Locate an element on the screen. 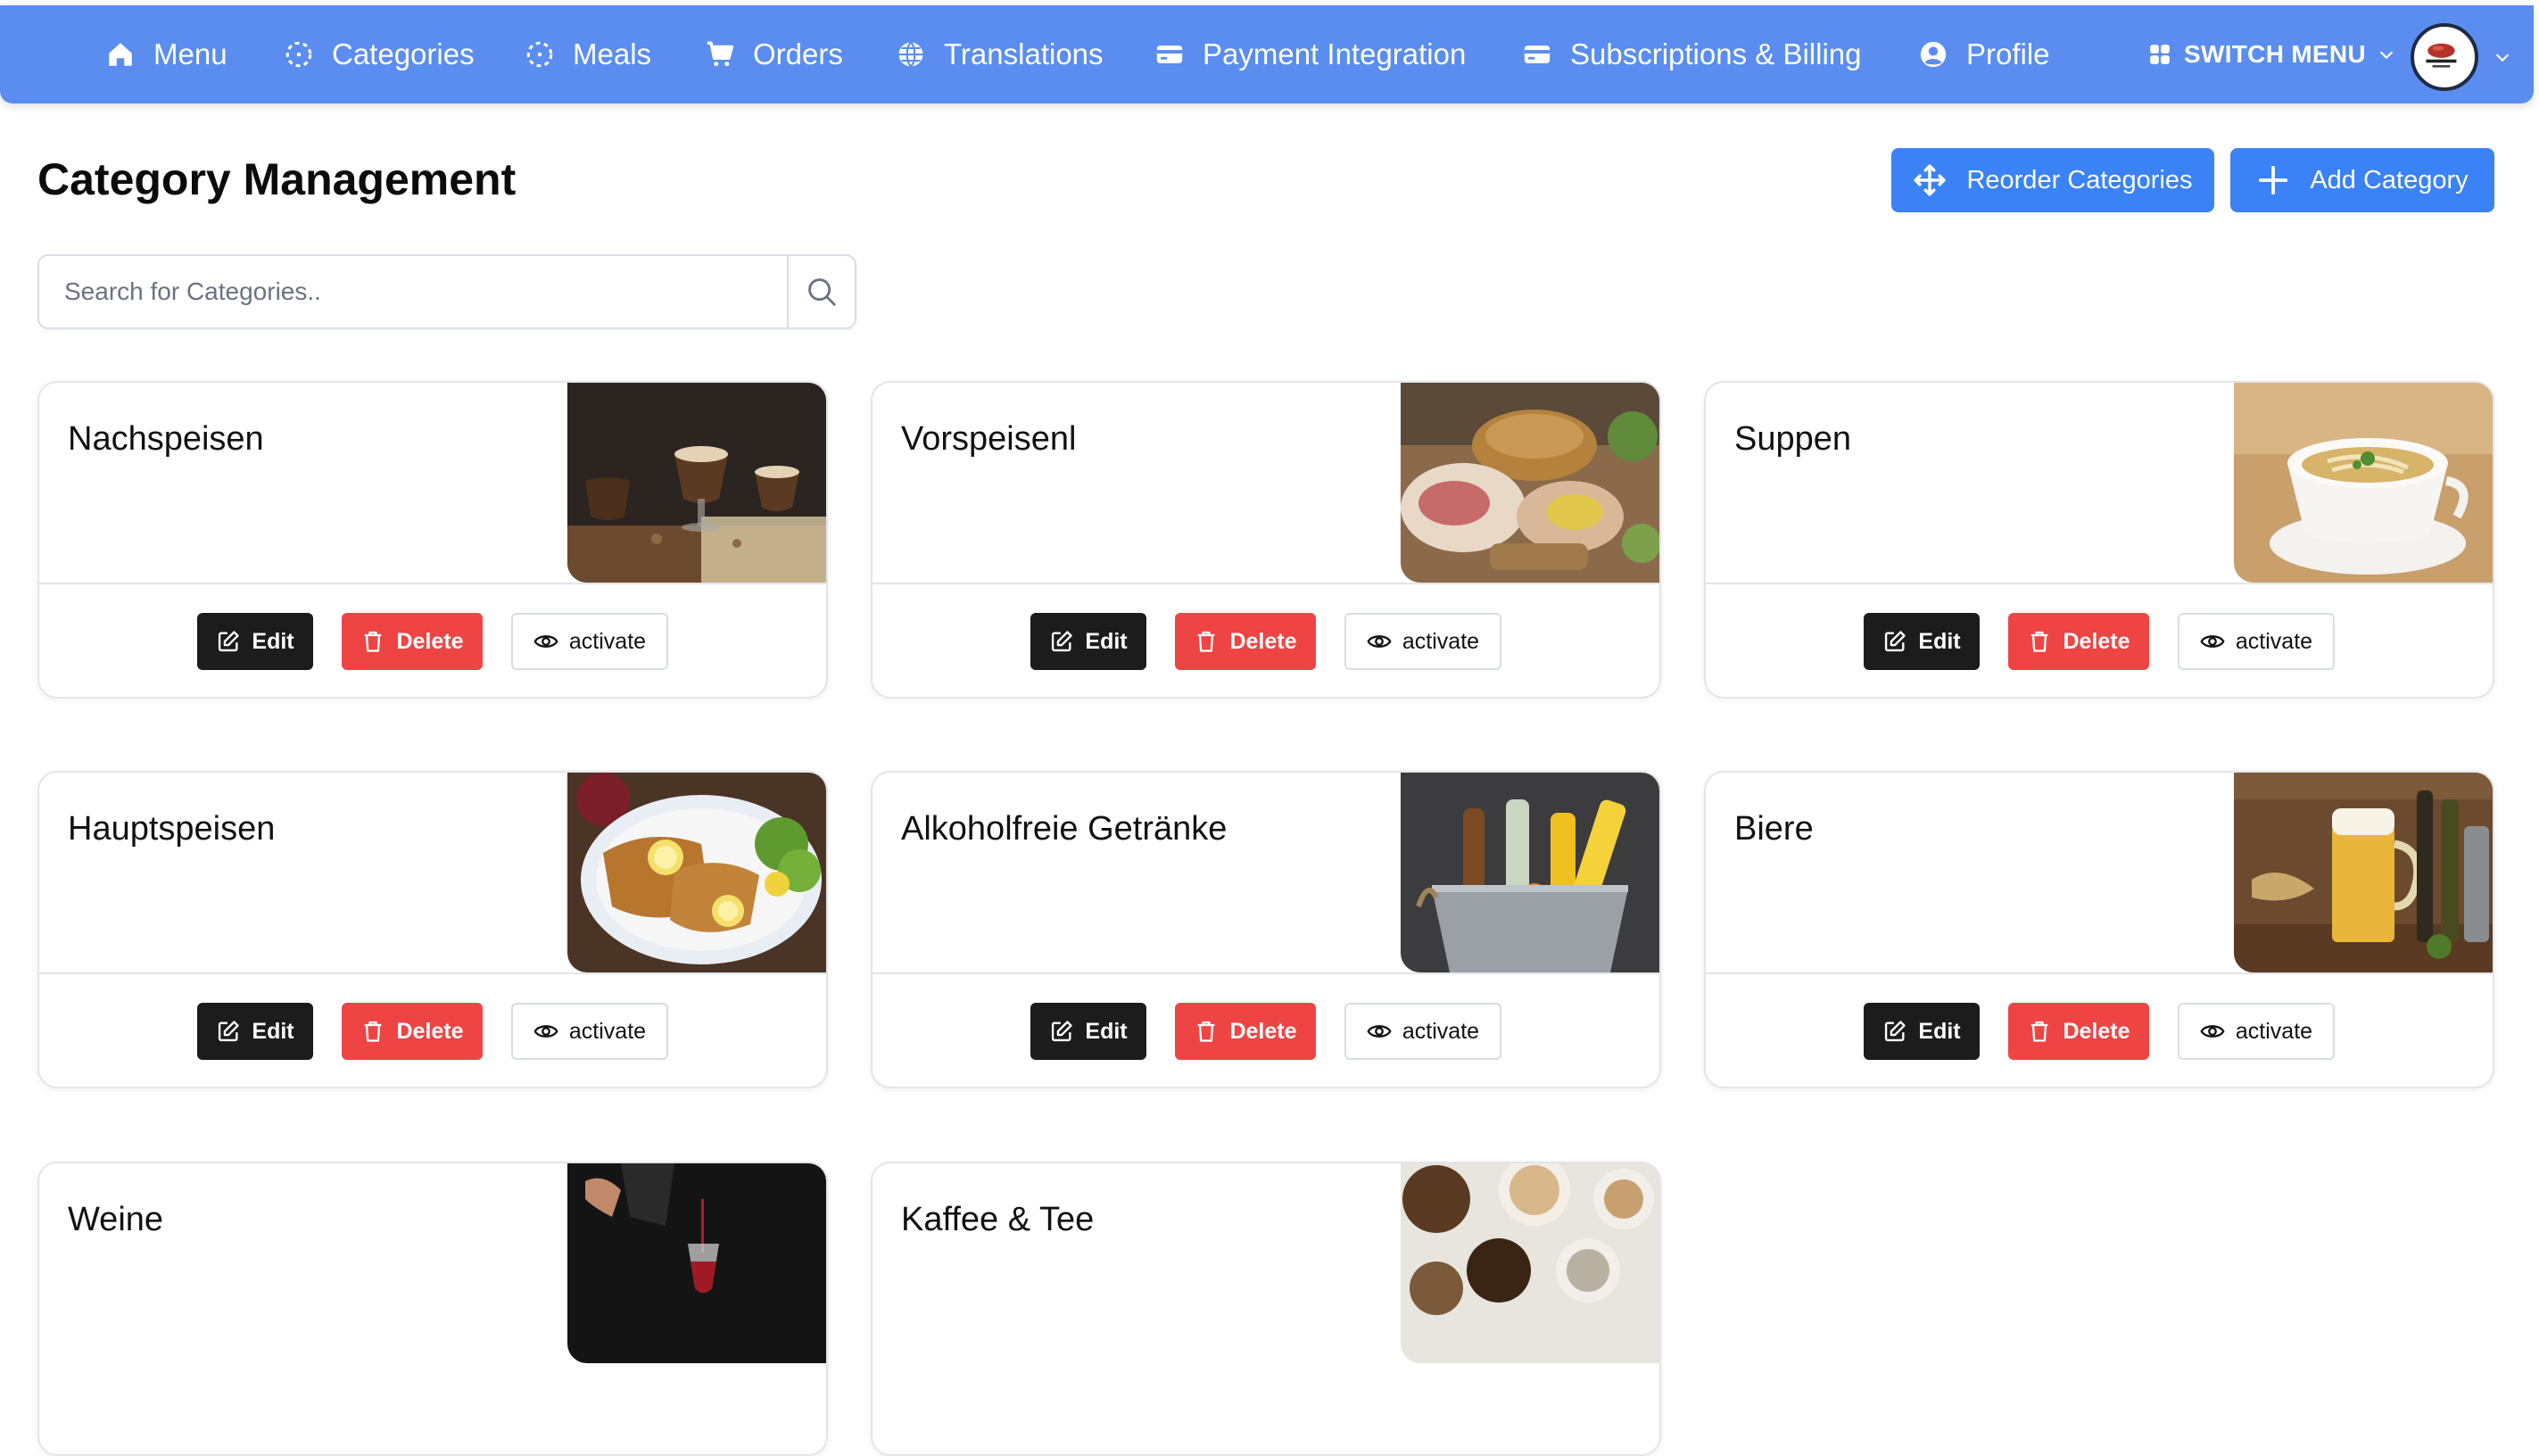 The width and height of the screenshot is (2539, 1456). move-arrows-icon is located at coordinates (1930, 180).